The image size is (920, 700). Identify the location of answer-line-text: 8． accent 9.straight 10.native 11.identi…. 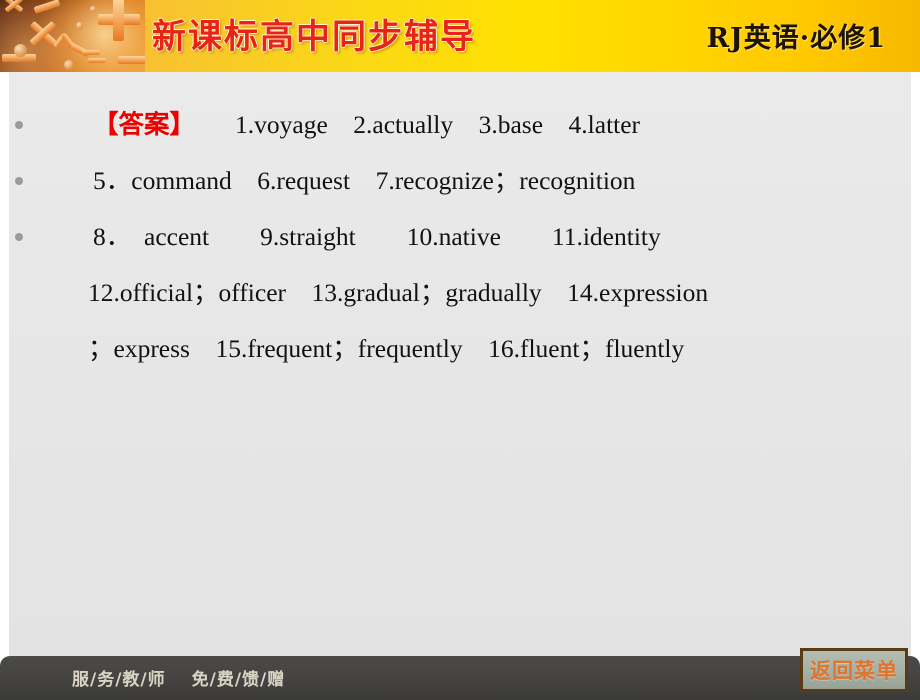
(377, 236).